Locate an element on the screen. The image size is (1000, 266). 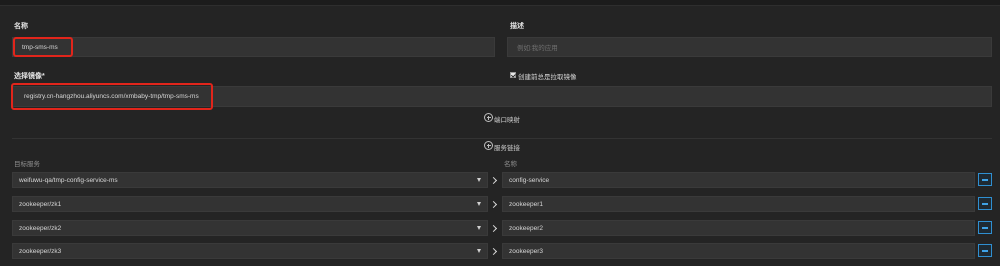
link-name-value: zookeeper3 is located at coordinates (526, 251).